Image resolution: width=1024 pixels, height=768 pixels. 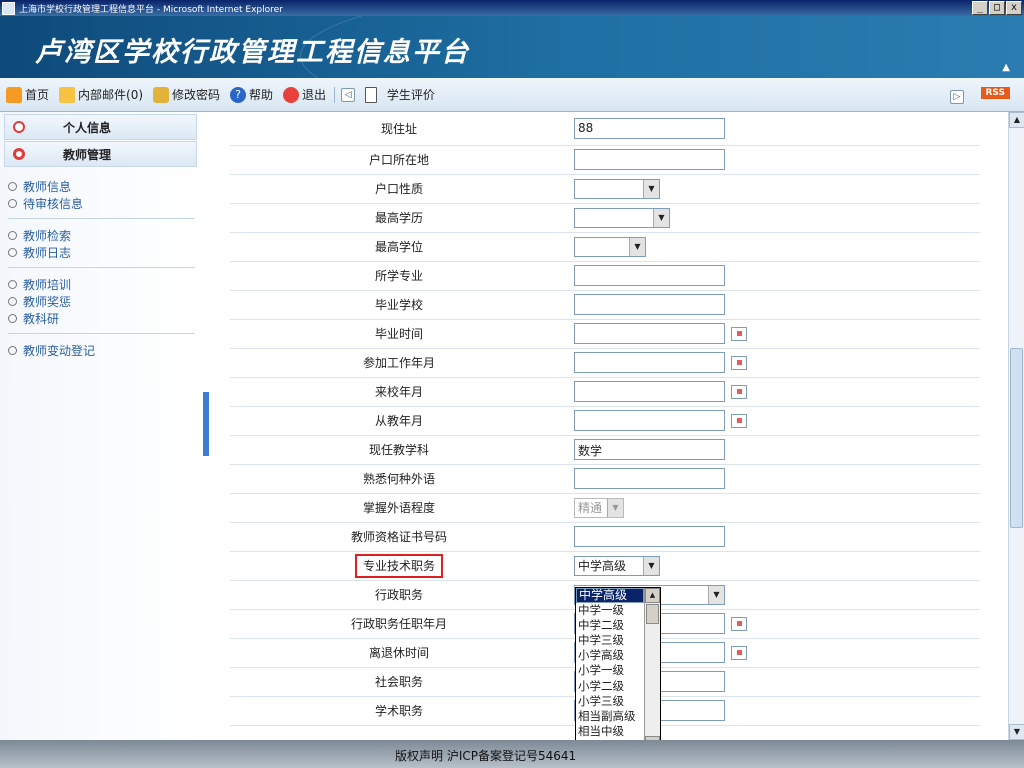 I want to click on maximize-button: □, so click(x=997, y=8).